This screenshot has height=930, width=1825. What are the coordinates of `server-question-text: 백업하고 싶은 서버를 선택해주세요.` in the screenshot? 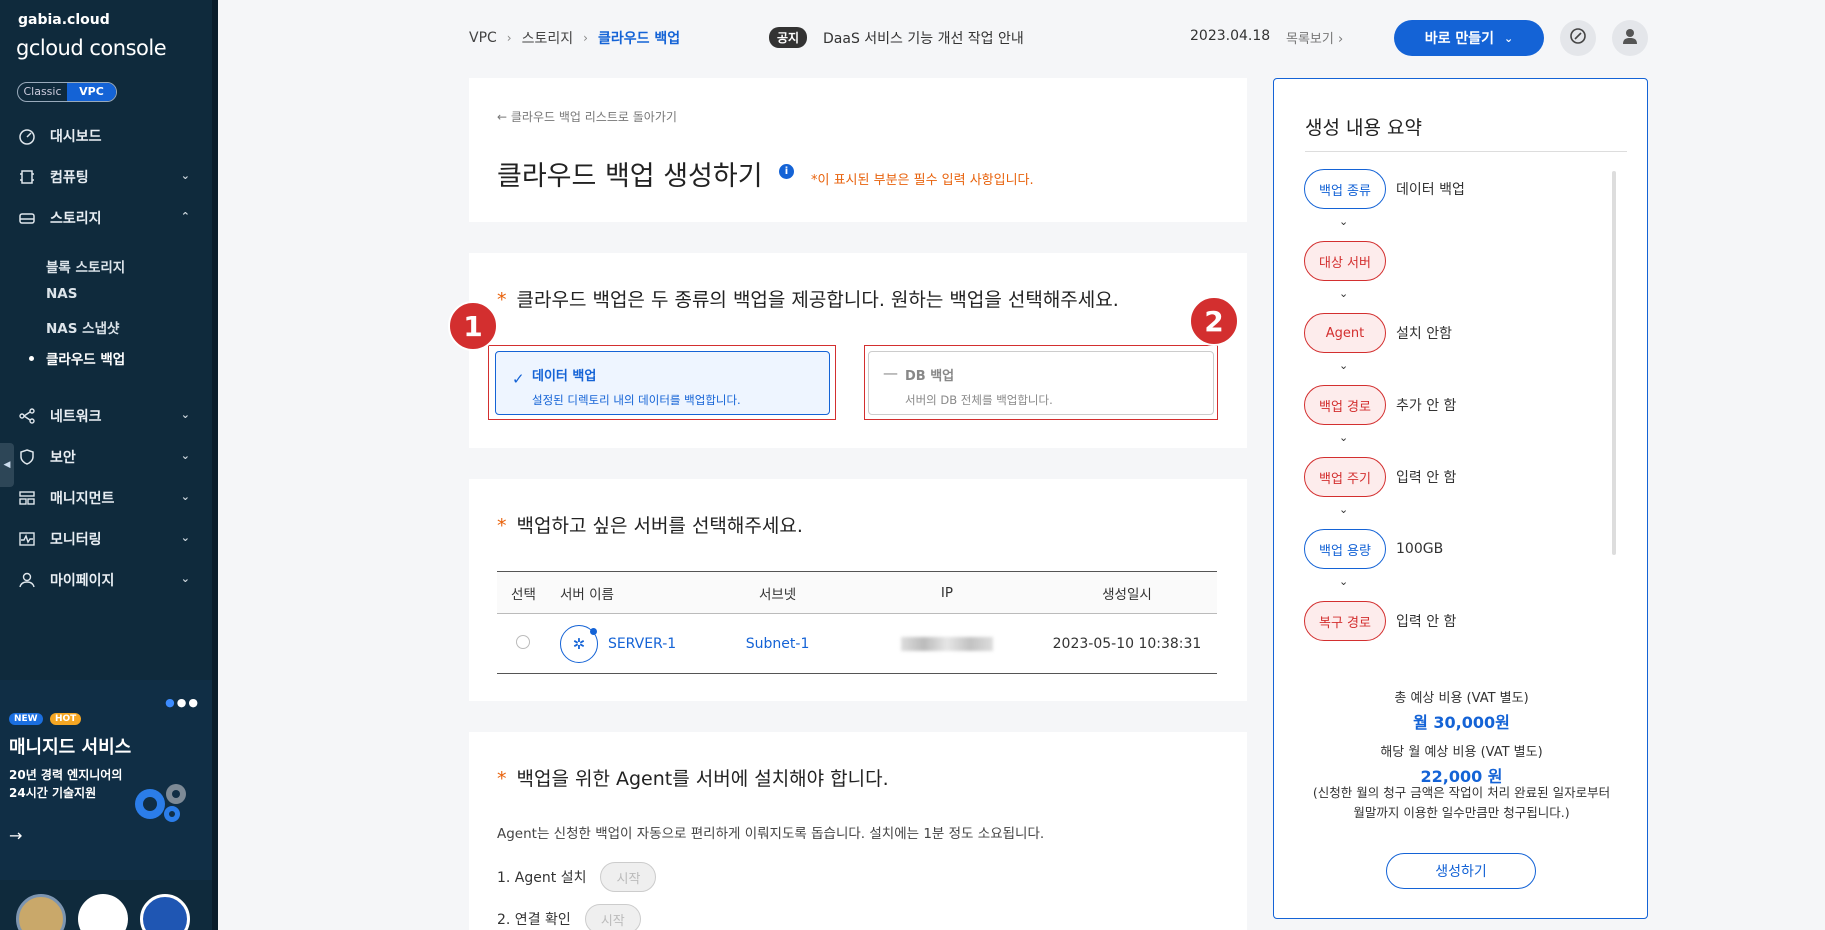 It's located at (659, 526).